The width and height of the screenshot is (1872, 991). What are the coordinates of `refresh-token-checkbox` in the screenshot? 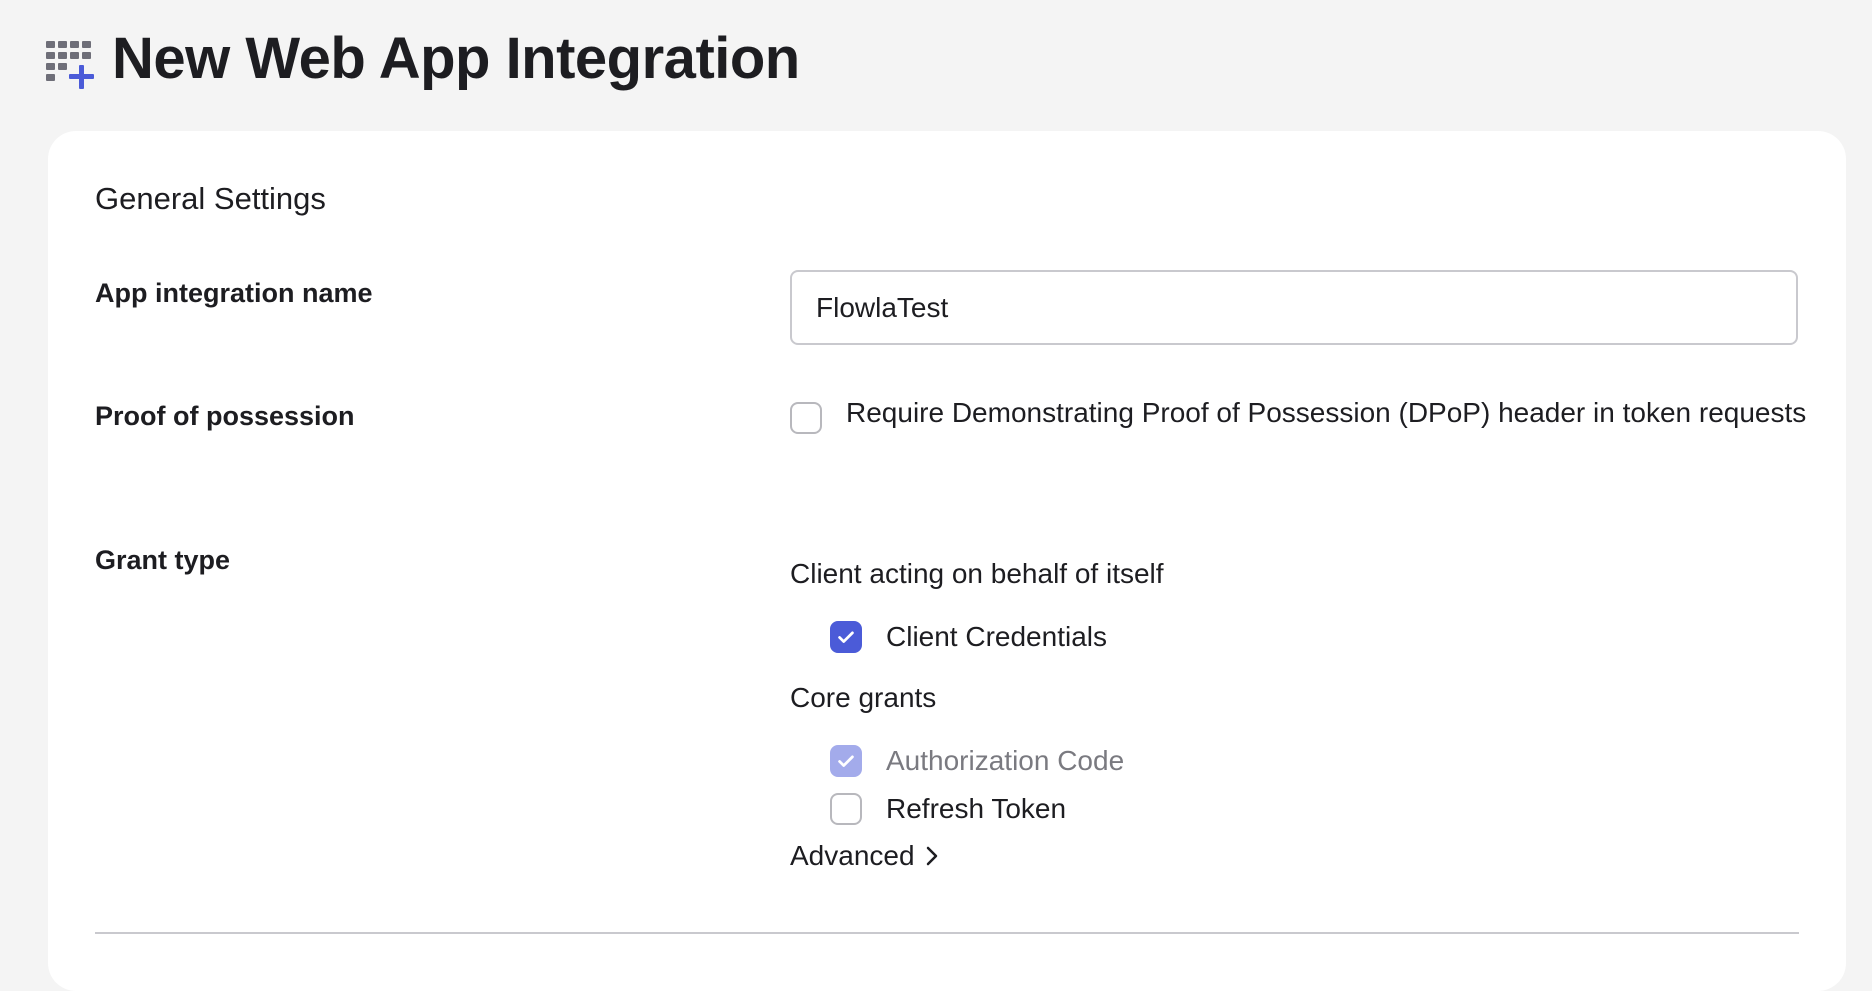 It's located at (846, 809).